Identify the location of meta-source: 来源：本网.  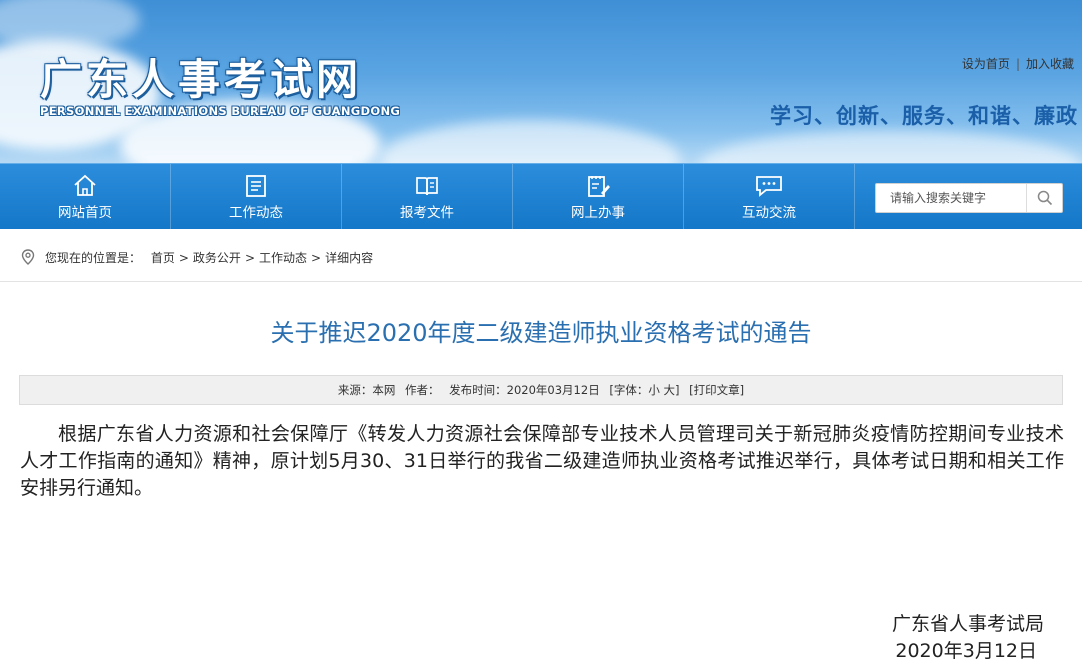
(366, 390).